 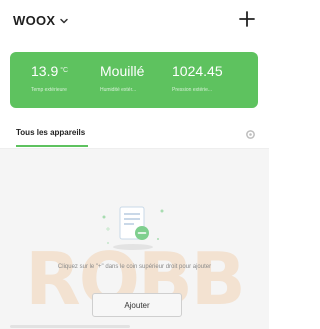 What do you see at coordinates (34, 20) in the screenshot?
I see `home-name: WOOX` at bounding box center [34, 20].